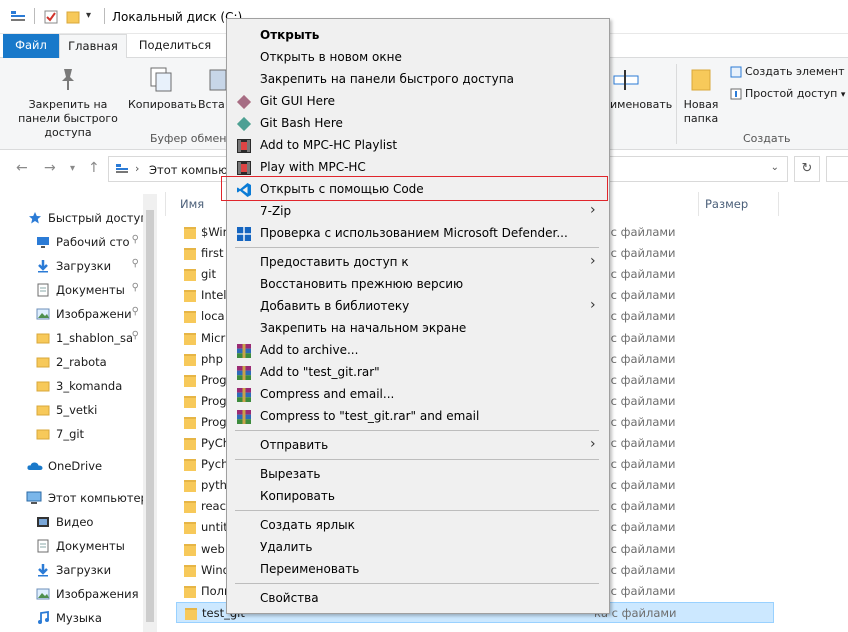 The height and width of the screenshot is (632, 848). Describe the element at coordinates (71, 266) in the screenshot. I see `nav-item-загрузки: Загрузки ⚲` at that location.